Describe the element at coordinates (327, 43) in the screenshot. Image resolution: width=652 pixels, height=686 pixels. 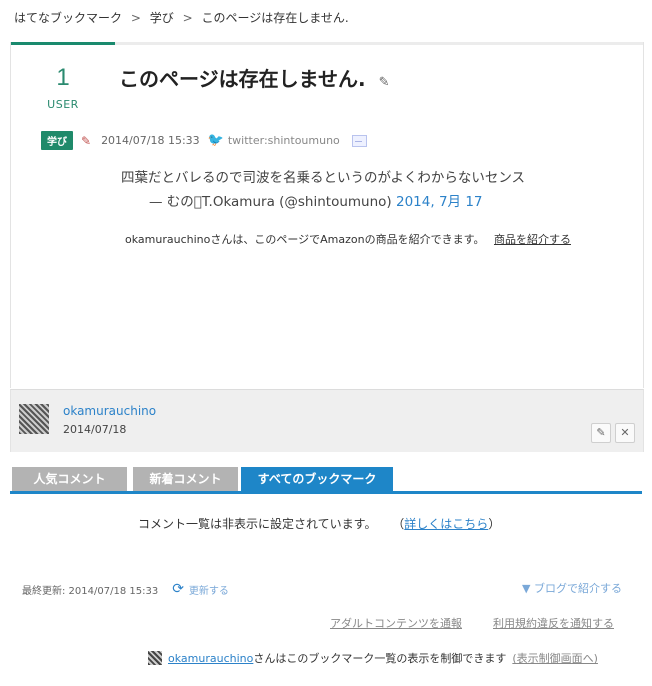
I see `card-top-border` at that location.